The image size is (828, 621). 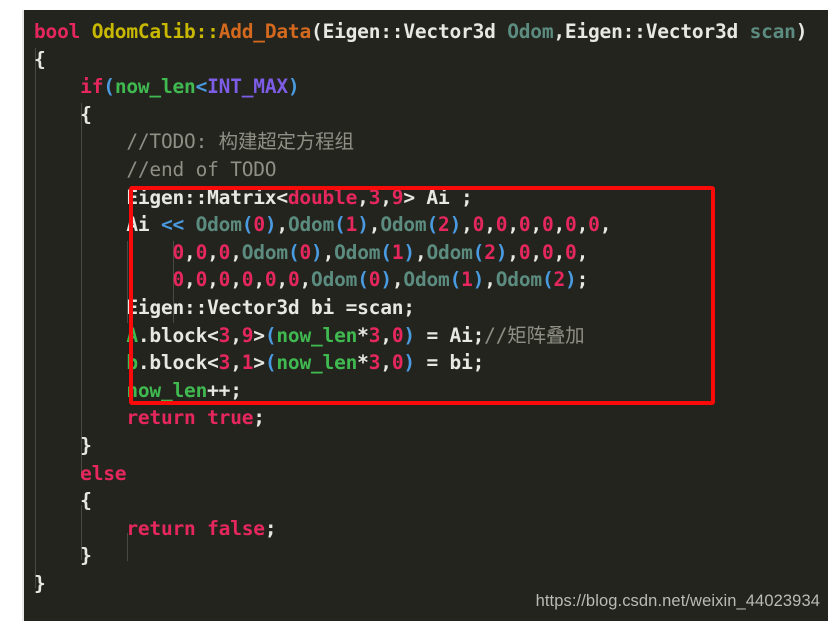 I want to click on code-token: scan, so click(x=772, y=31).